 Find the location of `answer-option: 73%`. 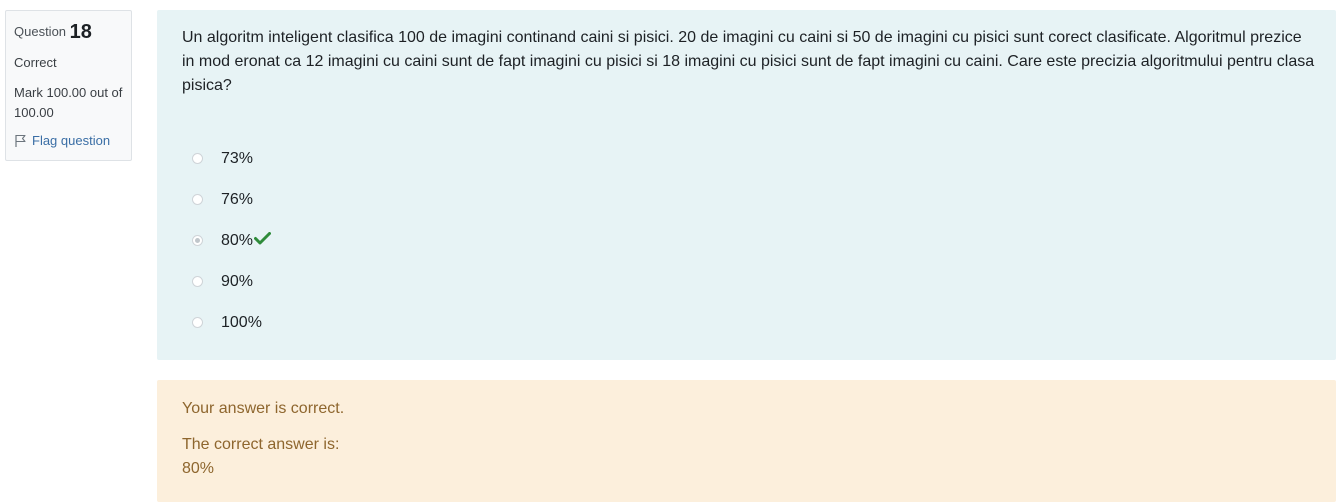

answer-option: 73% is located at coordinates (231, 158).